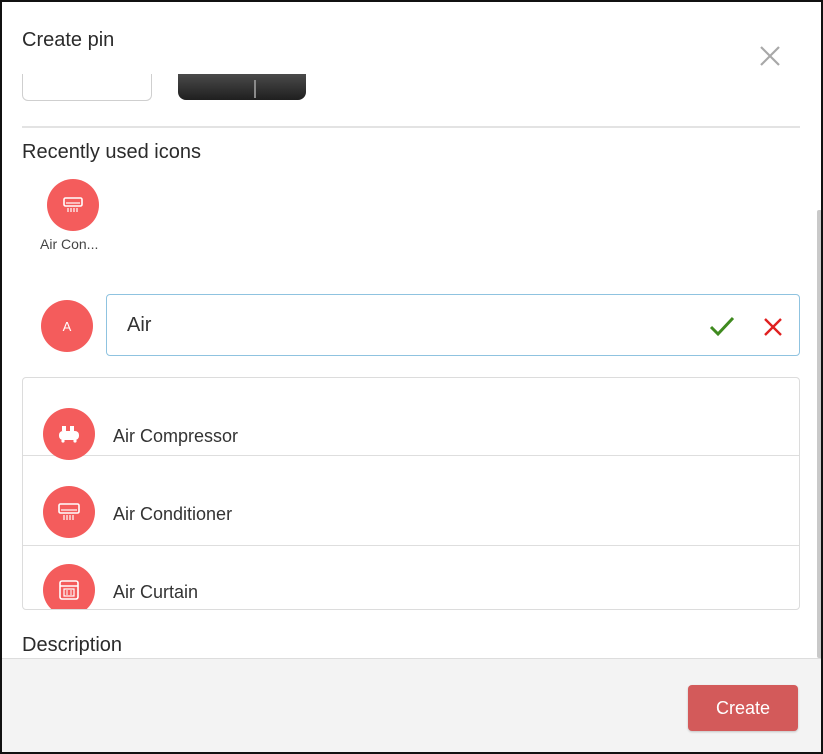 This screenshot has width=823, height=754. Describe the element at coordinates (411, 705) in the screenshot. I see `dialog-footer: Create` at that location.